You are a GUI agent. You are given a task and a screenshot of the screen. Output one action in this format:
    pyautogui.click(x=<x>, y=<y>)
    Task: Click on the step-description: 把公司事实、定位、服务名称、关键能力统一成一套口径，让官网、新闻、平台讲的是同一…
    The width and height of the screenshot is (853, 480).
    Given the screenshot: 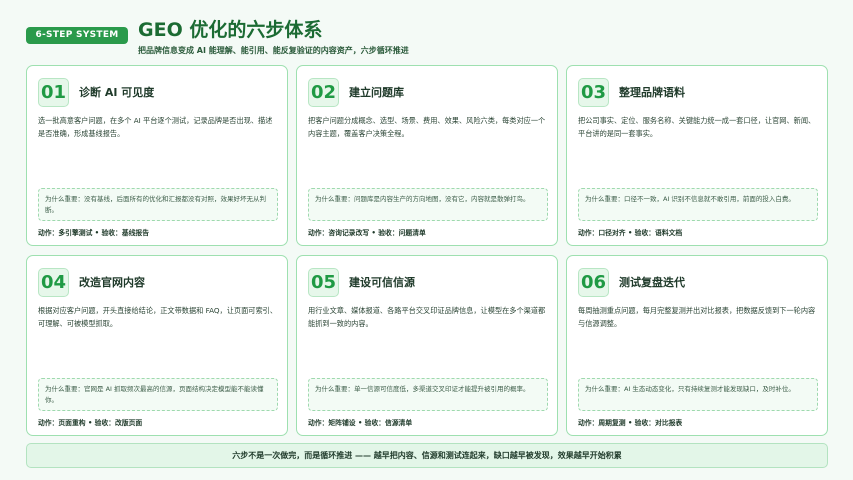 What is the action you would take?
    pyautogui.click(x=697, y=127)
    